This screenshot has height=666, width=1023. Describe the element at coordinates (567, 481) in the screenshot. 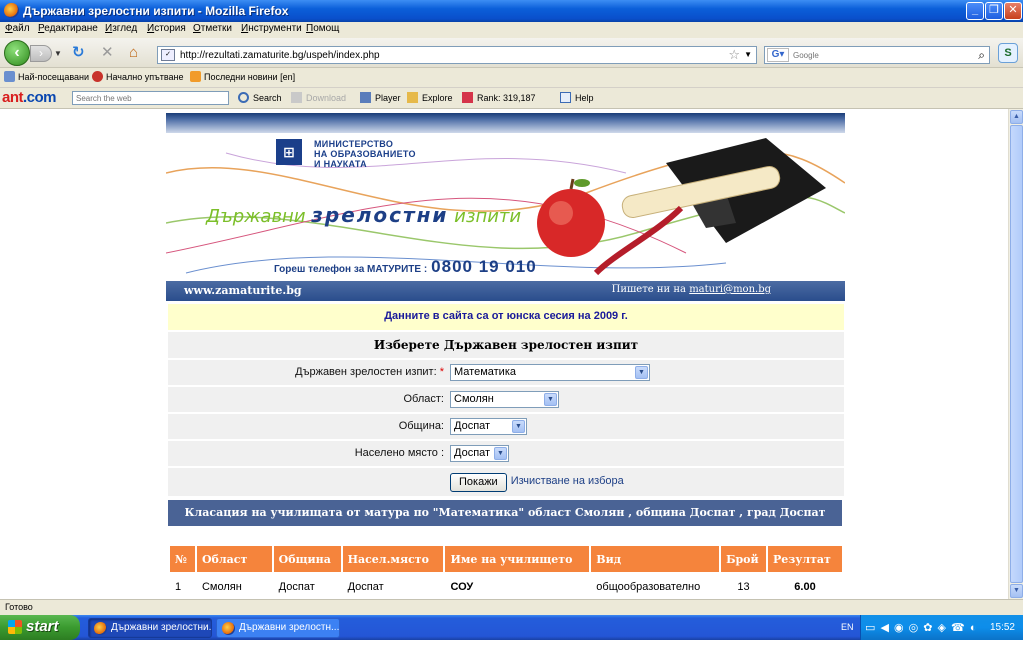

I see `clear-selection-link: Изчистване на избора` at that location.